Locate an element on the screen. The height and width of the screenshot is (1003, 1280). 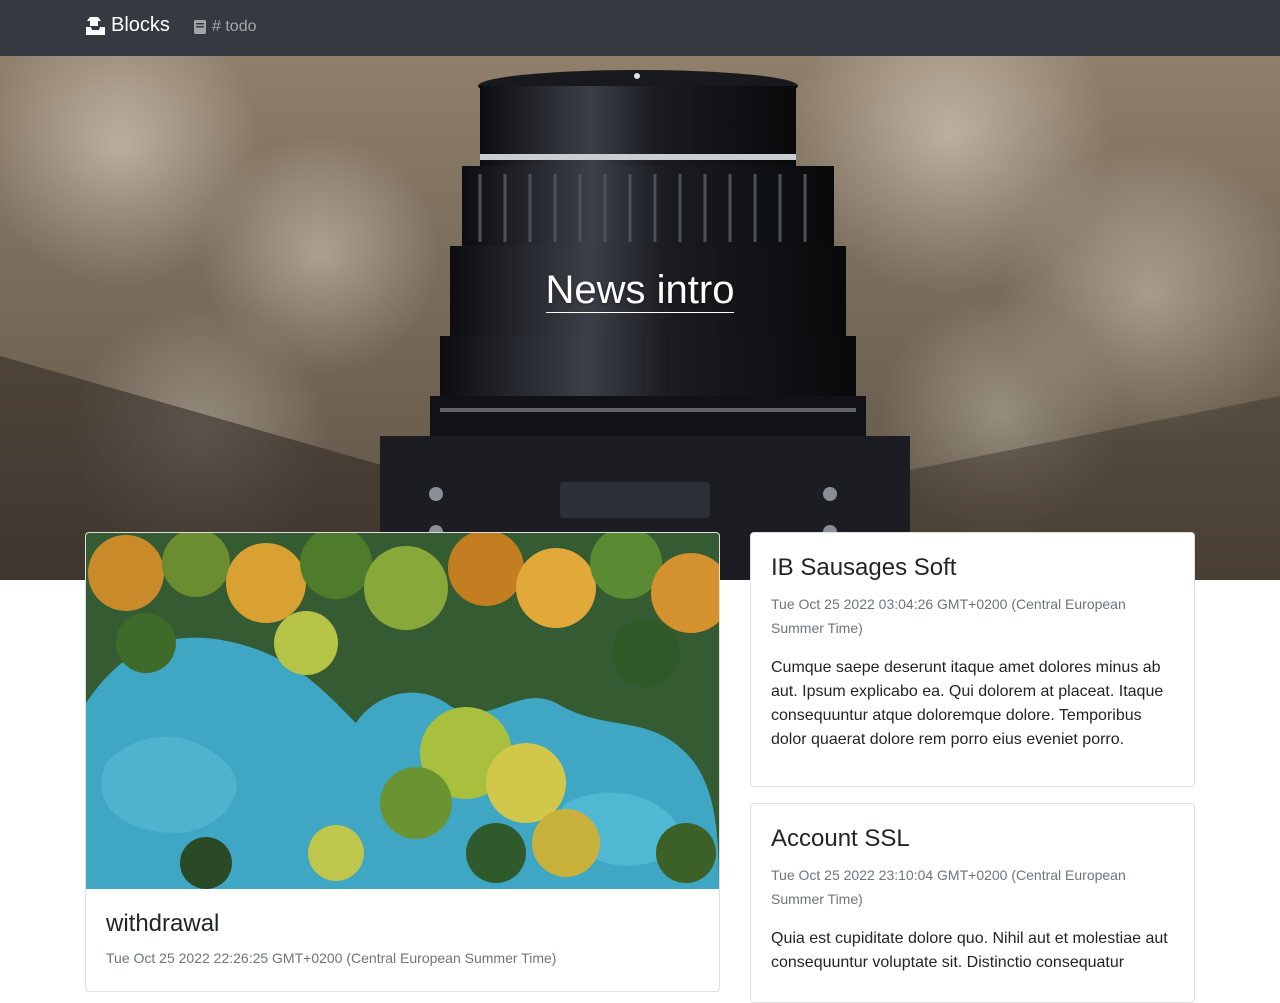
top-navbar: Blocks # todo is located at coordinates (640, 28).